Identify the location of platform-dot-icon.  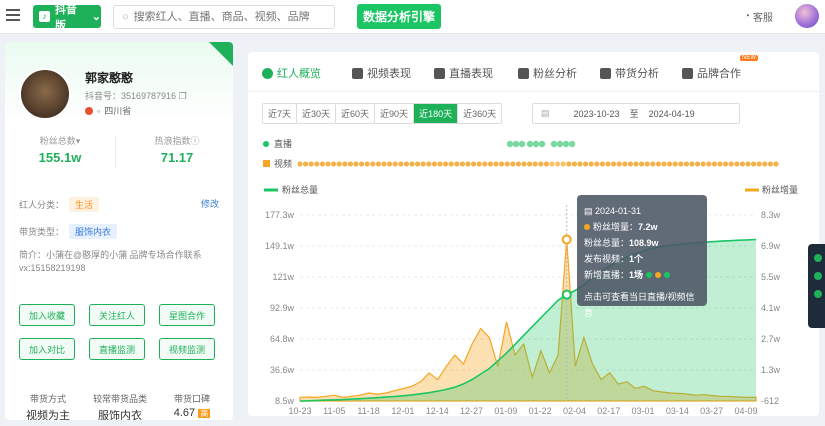
(89, 110).